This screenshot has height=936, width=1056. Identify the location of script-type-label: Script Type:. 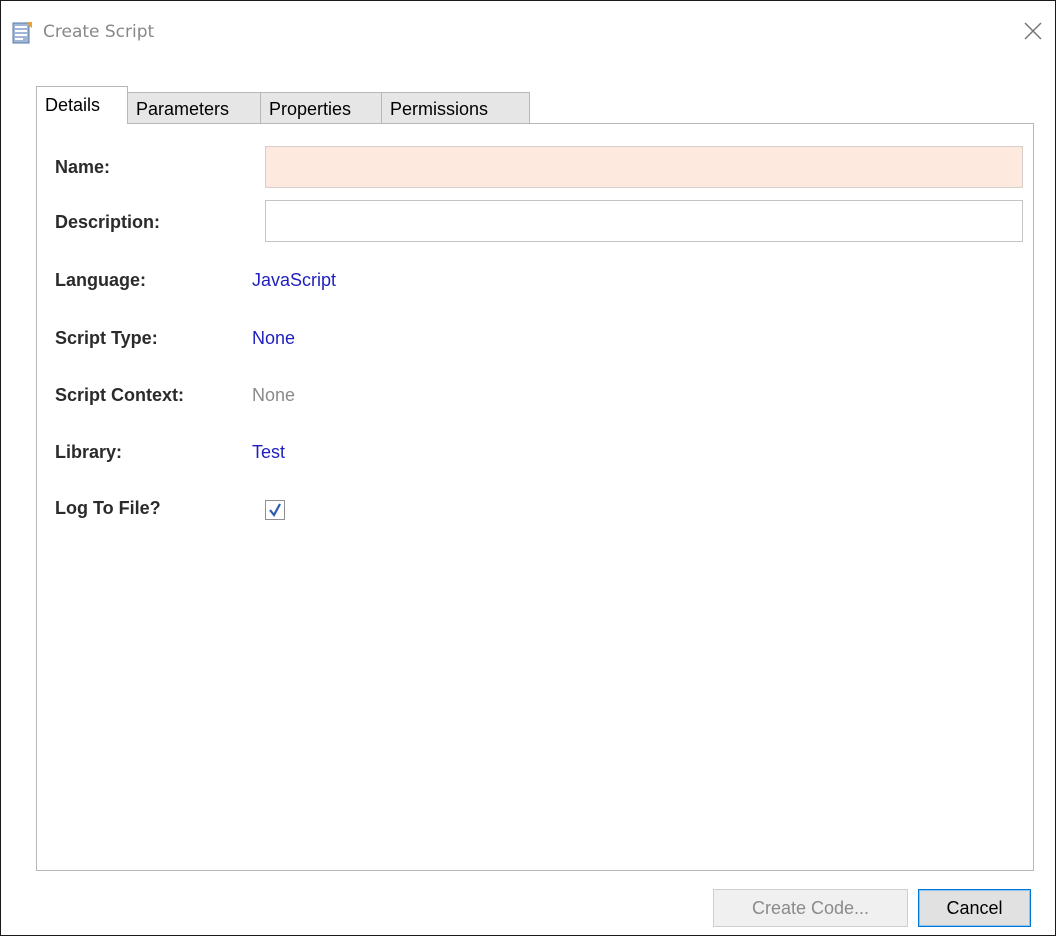
(106, 338).